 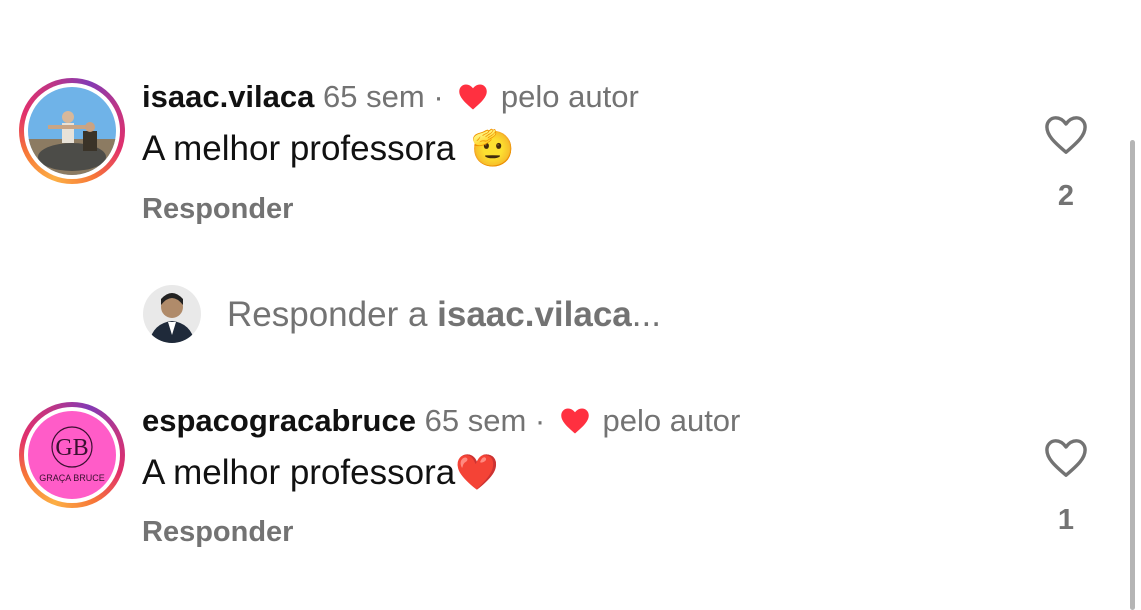 I want to click on current-user-avatar, so click(x=172, y=314).